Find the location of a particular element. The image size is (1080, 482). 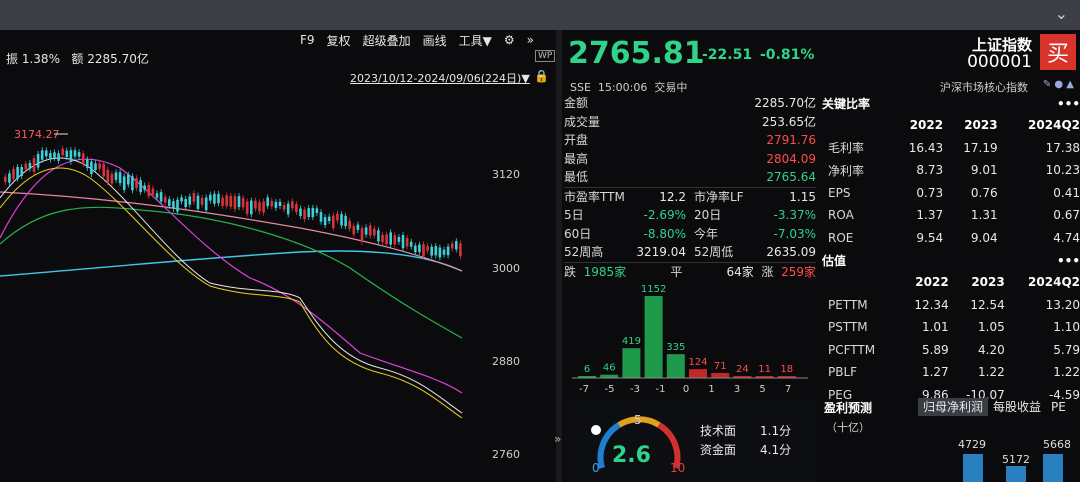

tab-pe: PE is located at coordinates (1058, 407).